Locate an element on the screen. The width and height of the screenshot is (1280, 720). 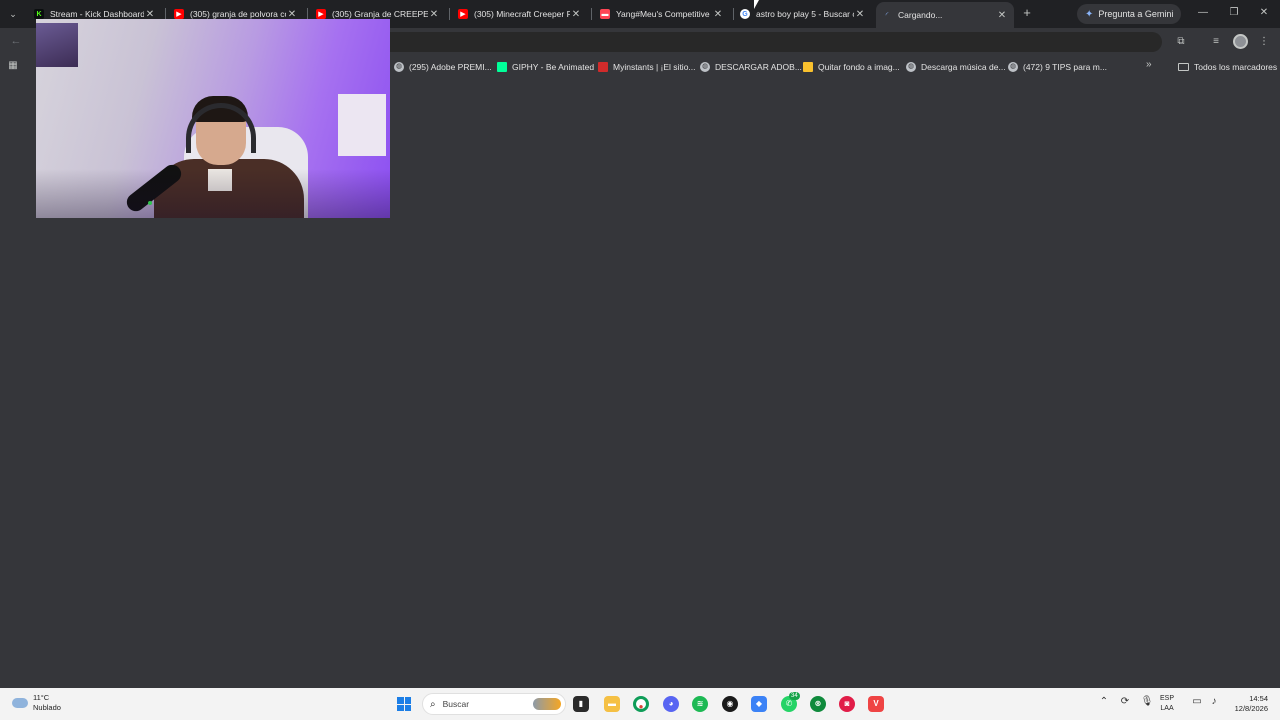
lang-layout: LAA is located at coordinates (1167, 708).